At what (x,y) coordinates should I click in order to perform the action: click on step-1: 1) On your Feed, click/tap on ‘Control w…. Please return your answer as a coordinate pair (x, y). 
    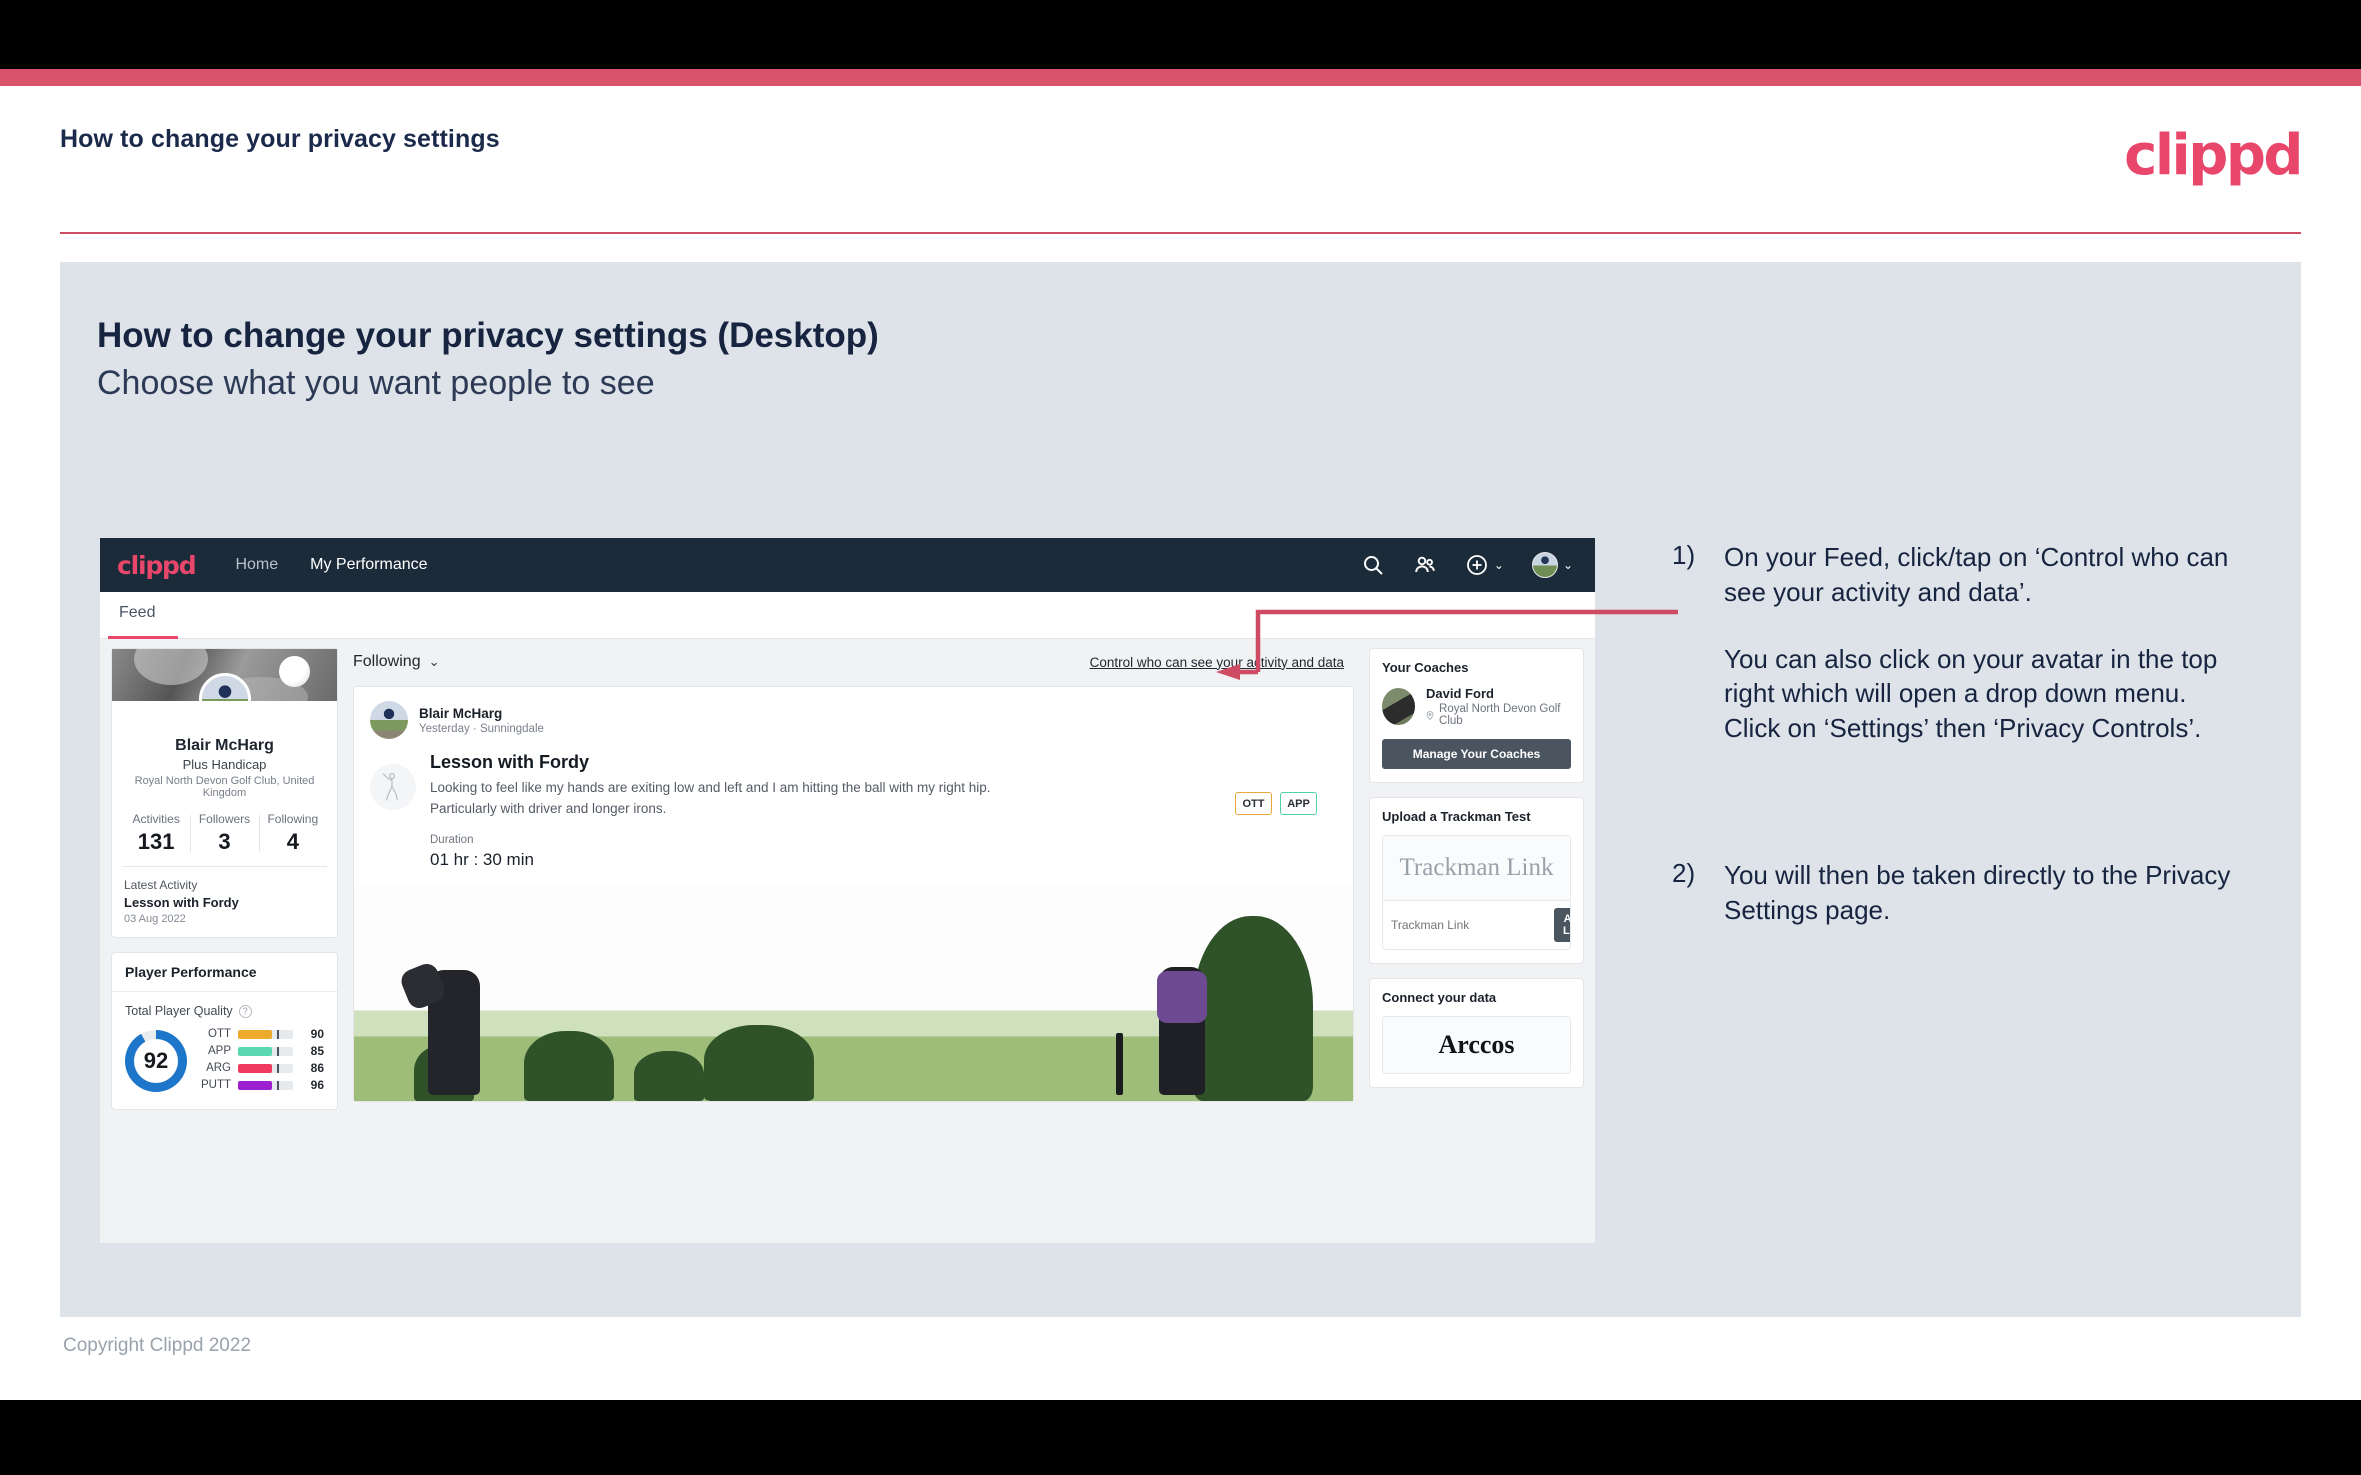
    Looking at the image, I should click on (1952, 643).